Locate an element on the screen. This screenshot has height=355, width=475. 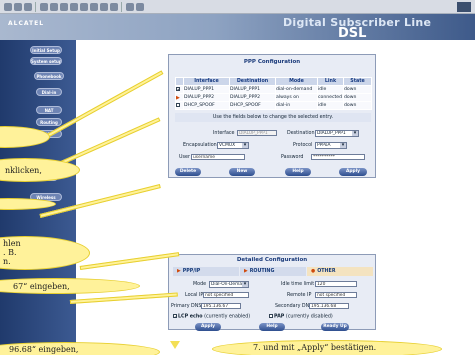
tab-label: PPP/IP is located at coordinates (191, 271).